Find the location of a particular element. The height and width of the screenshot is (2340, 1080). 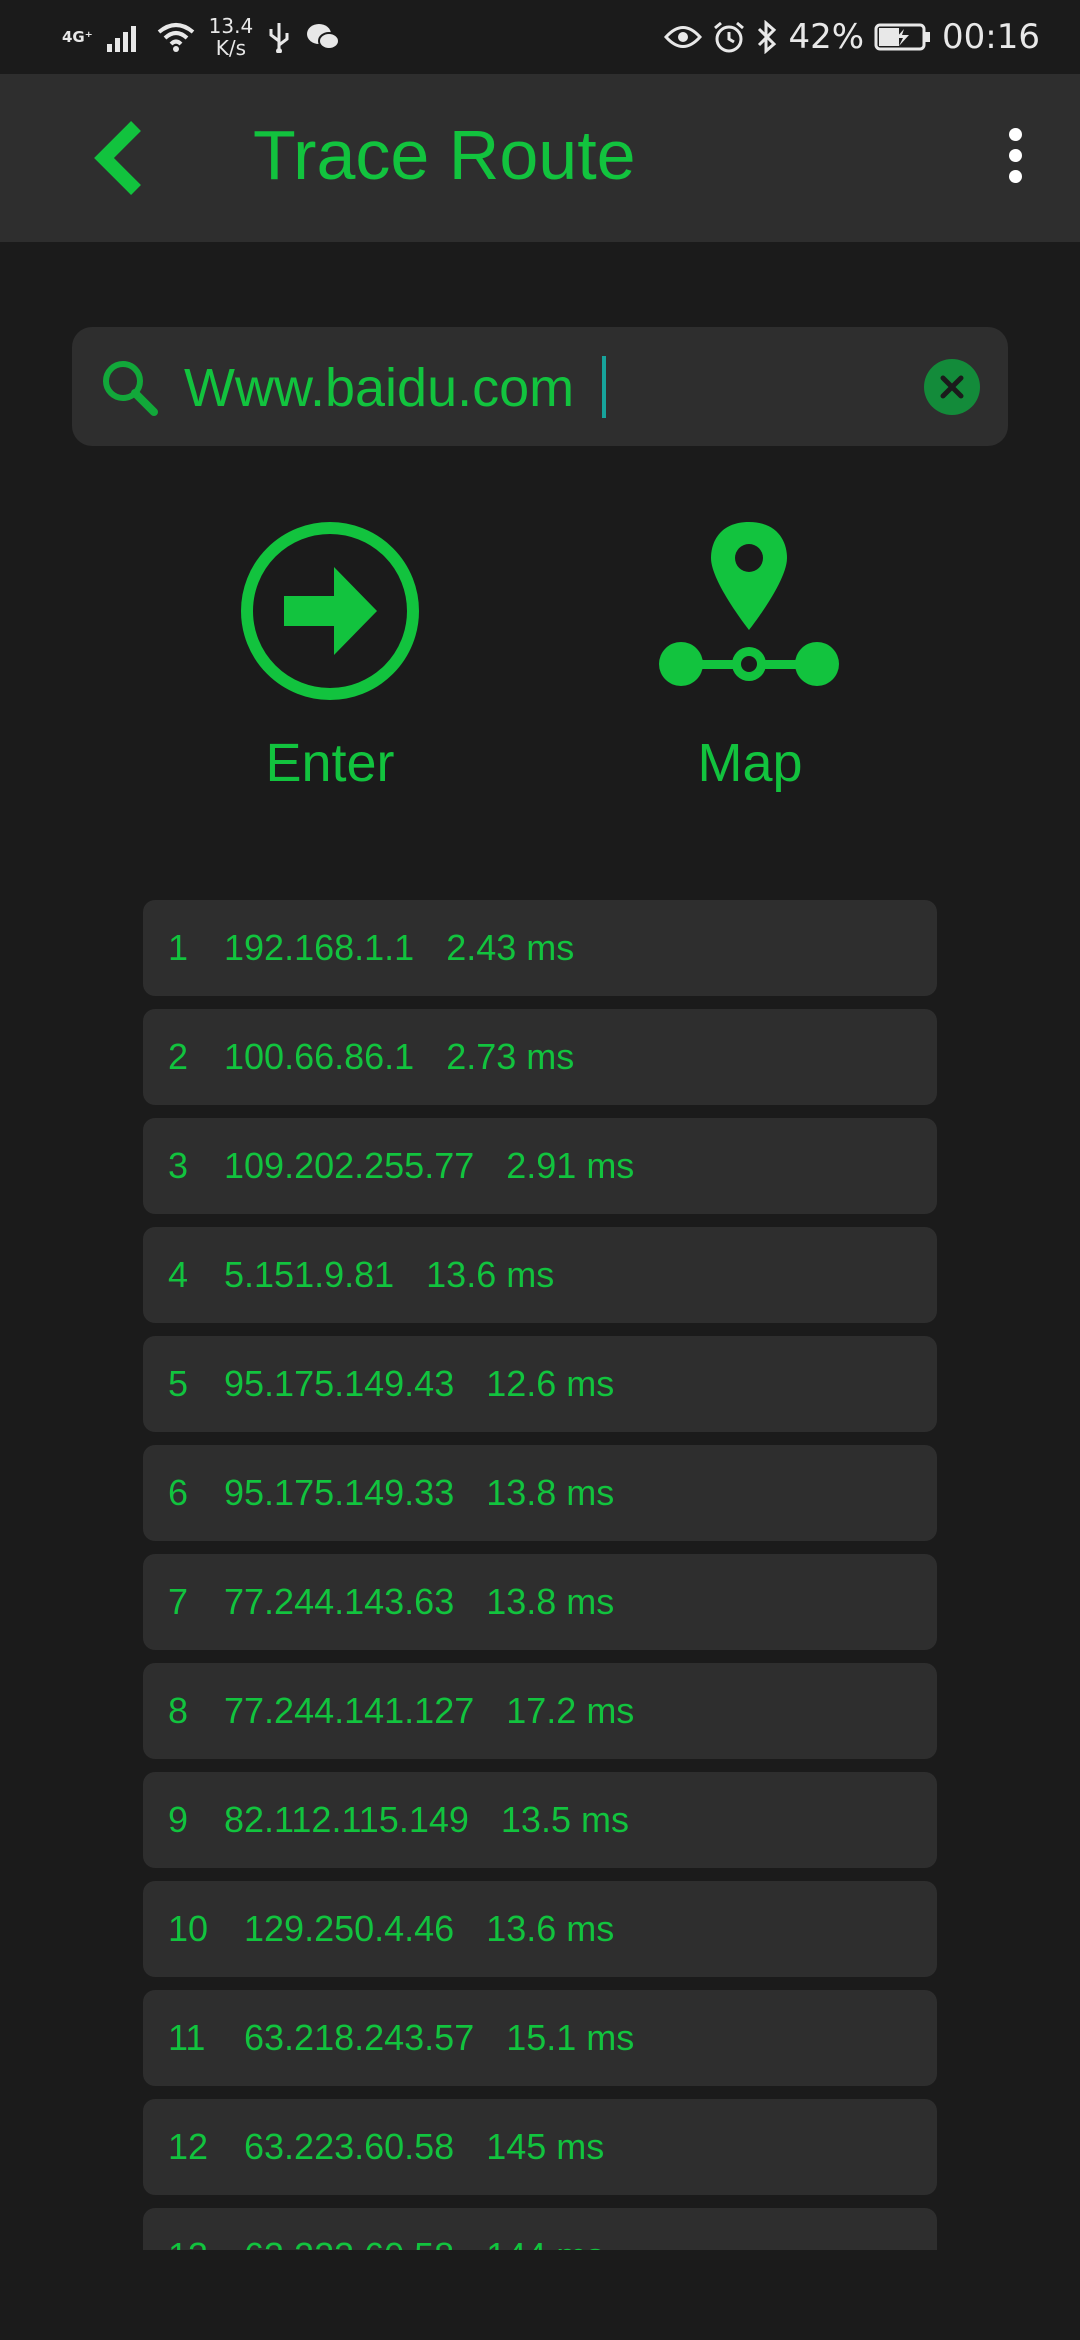

network-type: 4G⁺ is located at coordinates (77, 36).